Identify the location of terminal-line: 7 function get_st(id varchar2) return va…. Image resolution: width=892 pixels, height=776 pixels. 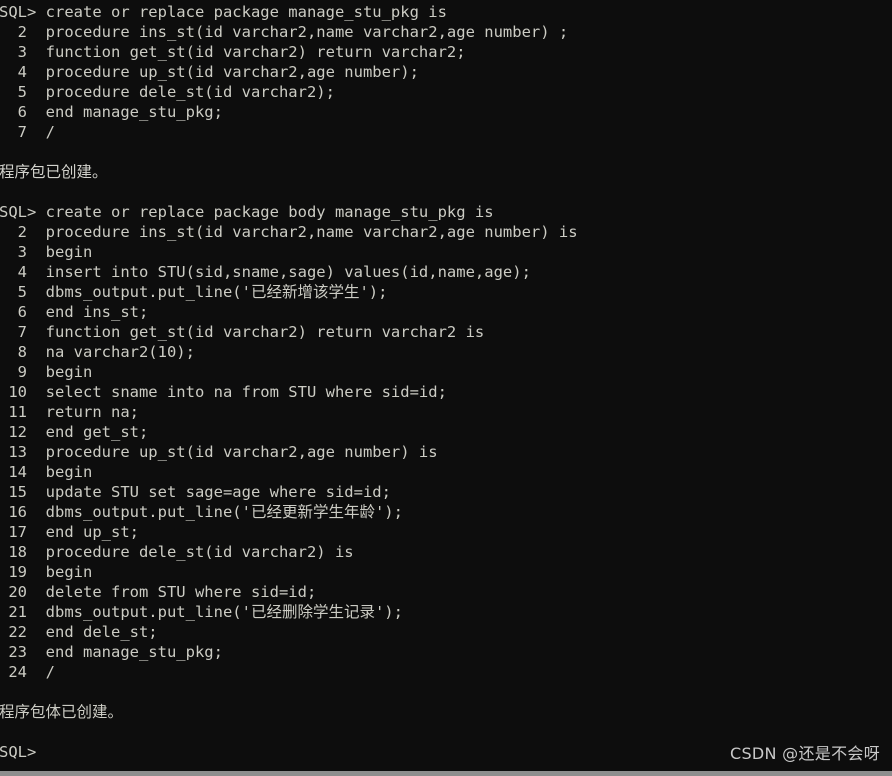
(242, 332).